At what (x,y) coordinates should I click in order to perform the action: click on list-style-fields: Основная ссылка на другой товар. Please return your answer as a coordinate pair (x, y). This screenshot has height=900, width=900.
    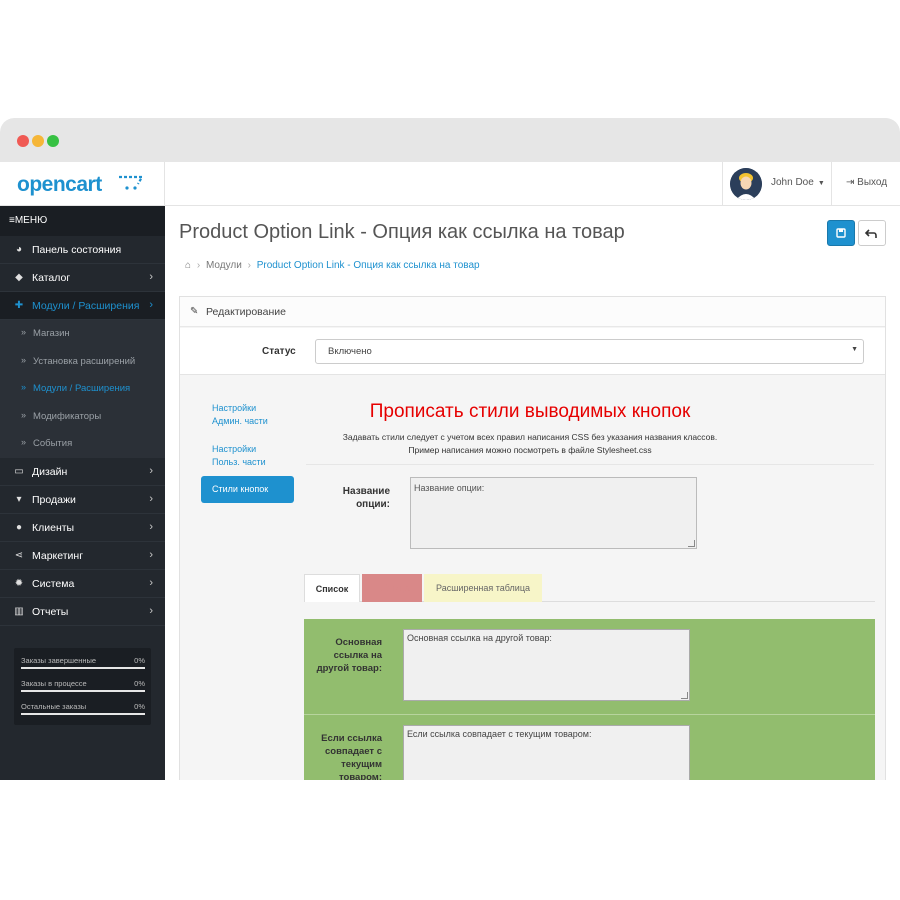
    Looking at the image, I should click on (589, 699).